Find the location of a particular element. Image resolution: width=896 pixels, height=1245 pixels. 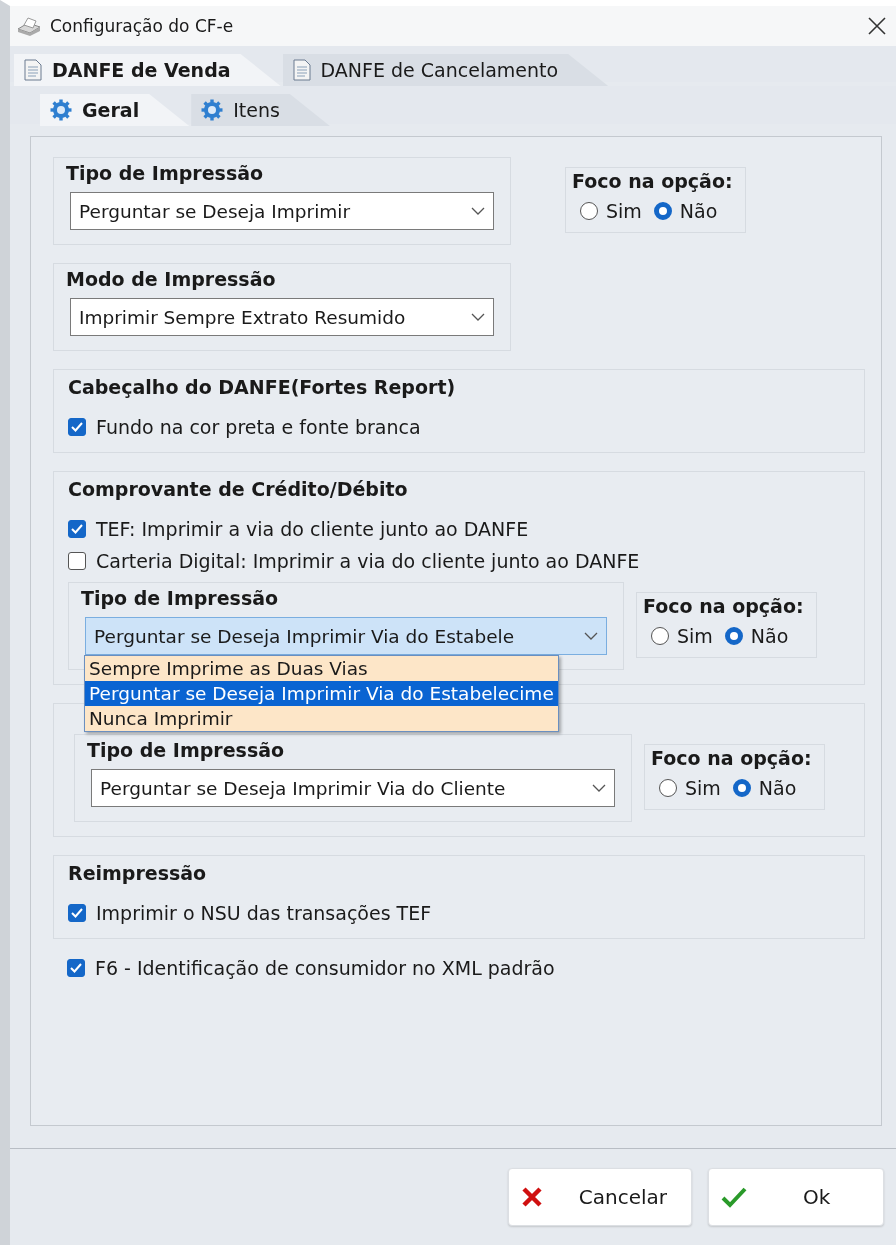

checkbox-label: TEF: Imprimir a via do cliente junto ao DANFE is located at coordinates (312, 529).